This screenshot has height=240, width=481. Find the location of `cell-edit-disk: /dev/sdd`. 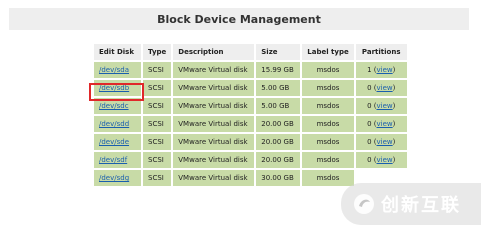

cell-edit-disk: /dev/sdd is located at coordinates (117, 124).